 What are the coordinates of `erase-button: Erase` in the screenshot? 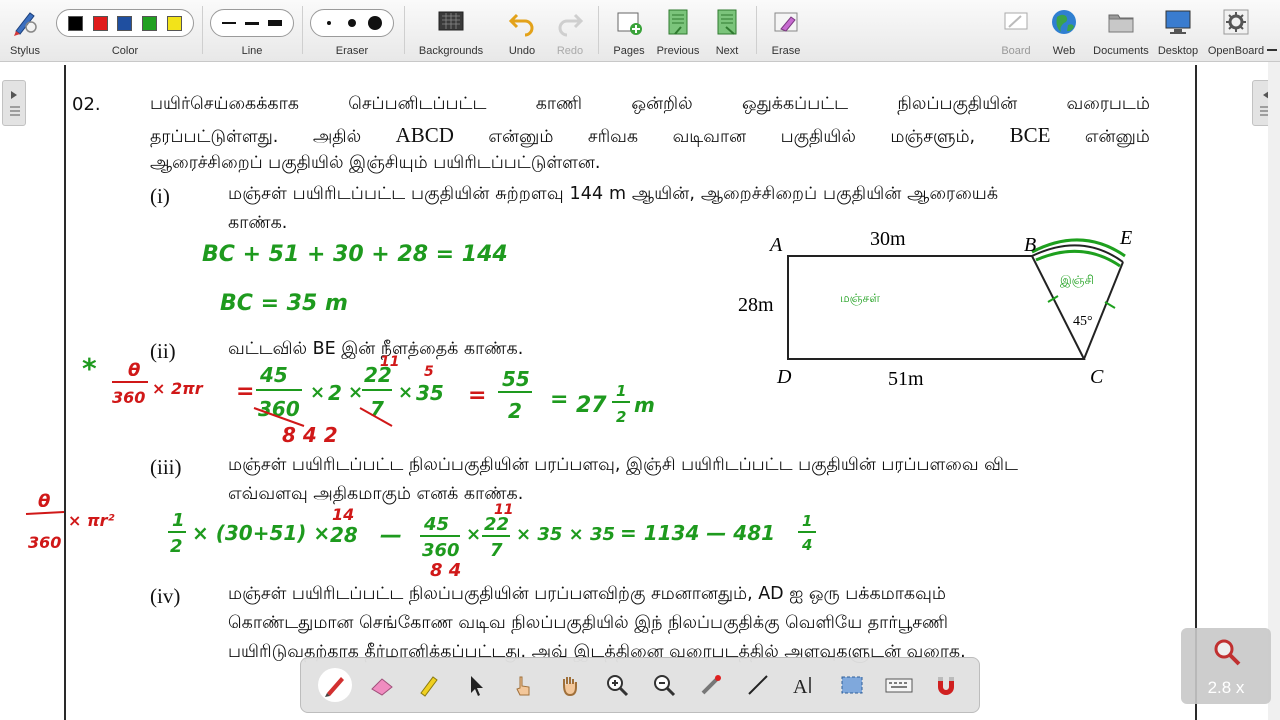 It's located at (786, 31).